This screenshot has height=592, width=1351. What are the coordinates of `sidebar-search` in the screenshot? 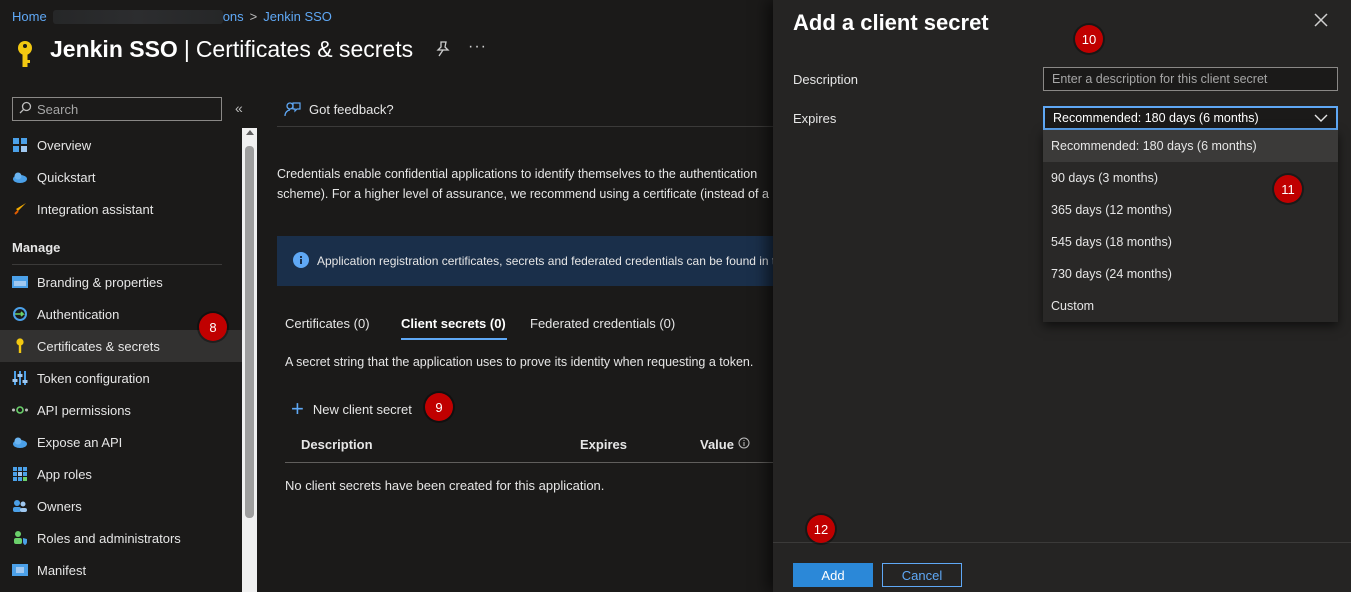 It's located at (117, 109).